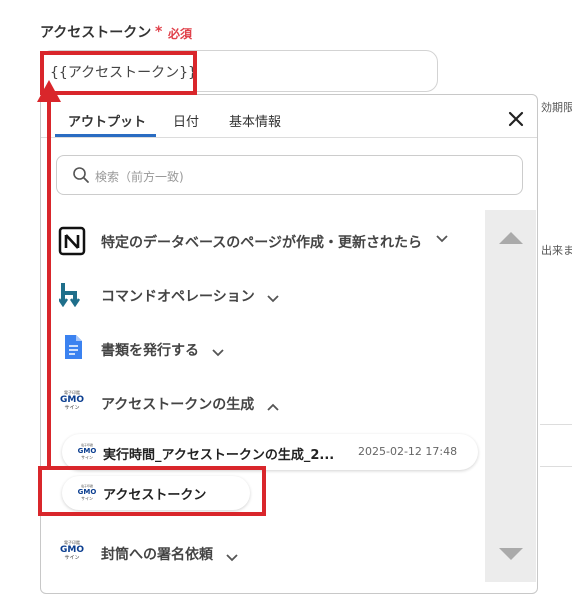 The height and width of the screenshot is (600, 572). Describe the element at coordinates (186, 120) in the screenshot. I see `tab-date: 日付` at that location.